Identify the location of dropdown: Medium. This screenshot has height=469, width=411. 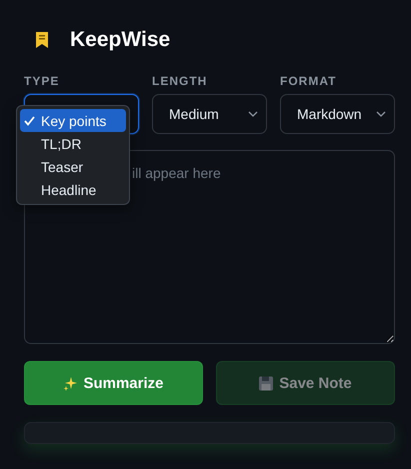
(209, 114).